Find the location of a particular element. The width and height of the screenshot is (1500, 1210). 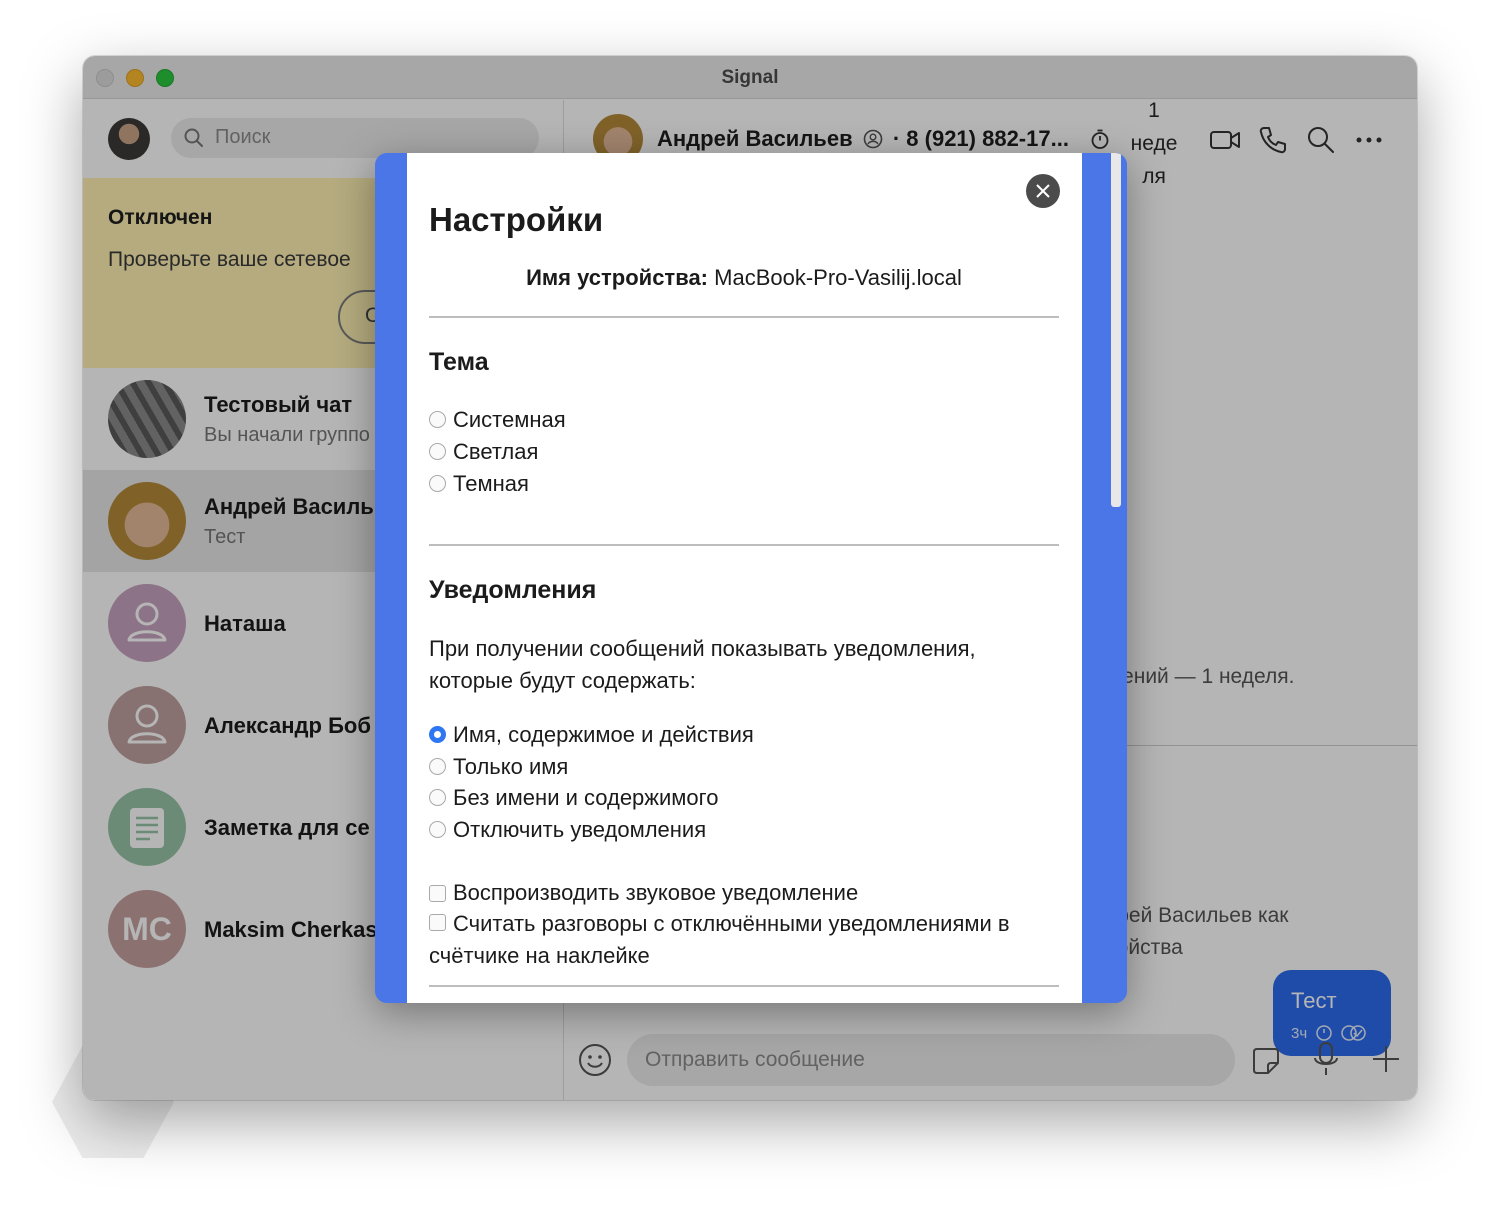

device-name-value: MacBook-Pro-Vasilij.local is located at coordinates (838, 277).